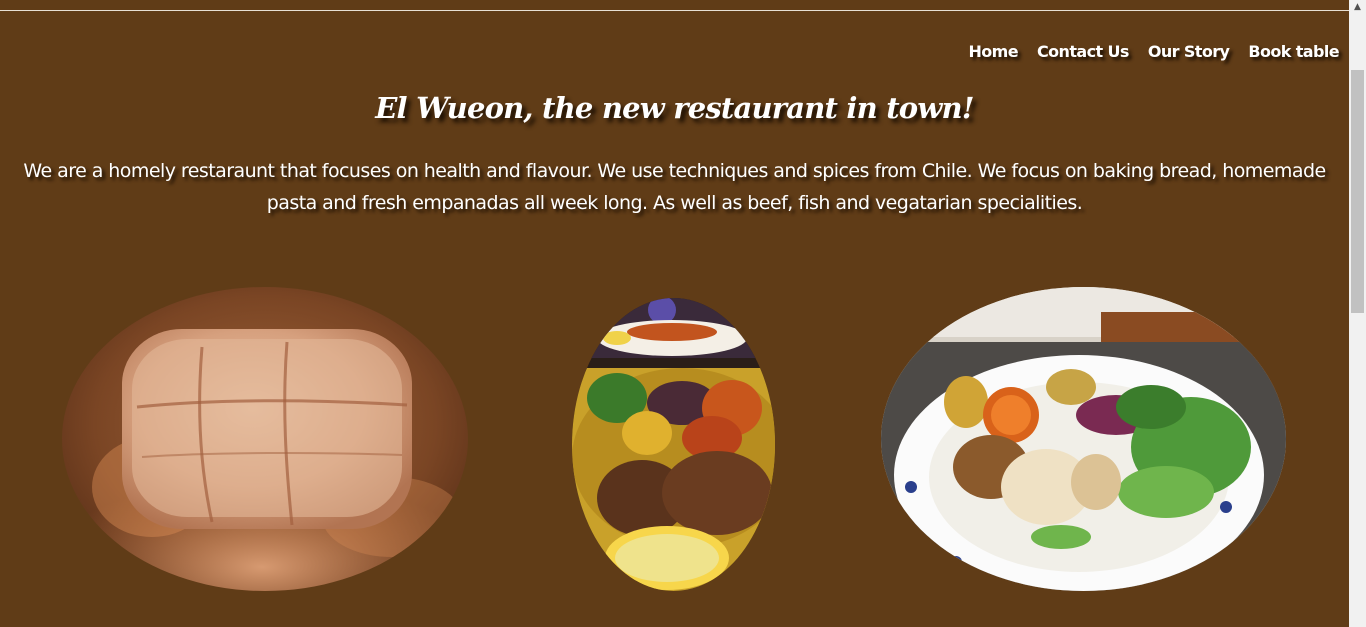  I want to click on fish-plate-photo, so click(1083, 439).